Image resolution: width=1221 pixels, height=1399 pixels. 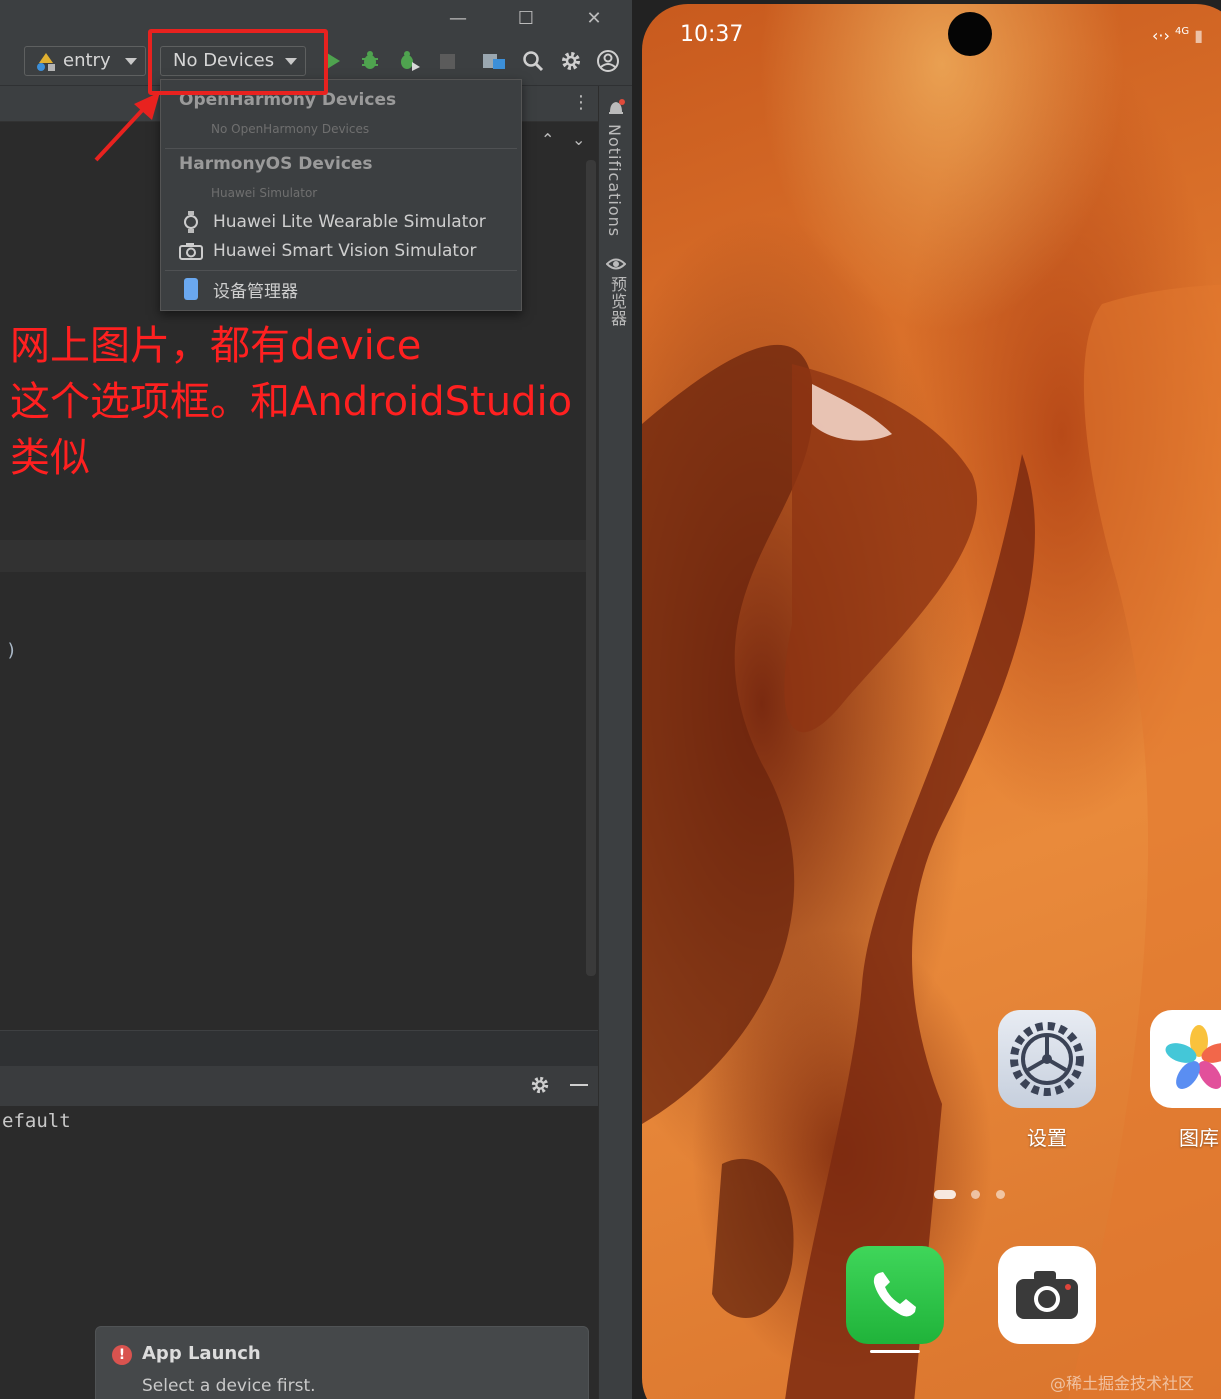 I want to click on menu-item-label: Huawei Smart Vision Simulator, so click(x=345, y=251).